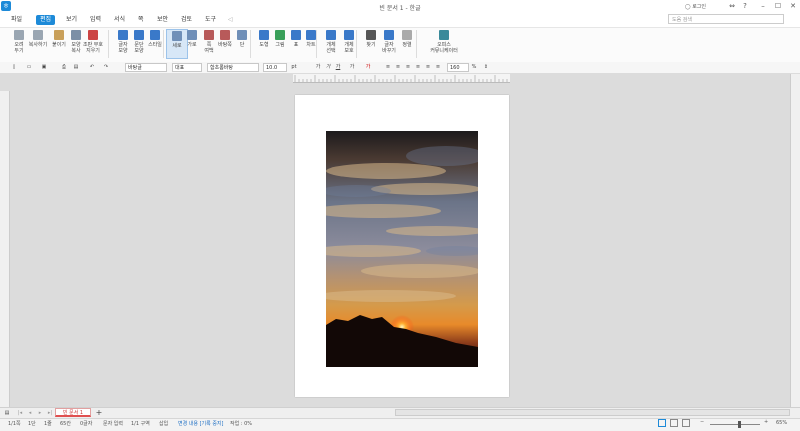  Describe the element at coordinates (92, 67) in the screenshot. I see `undo-icon: ↶` at that location.